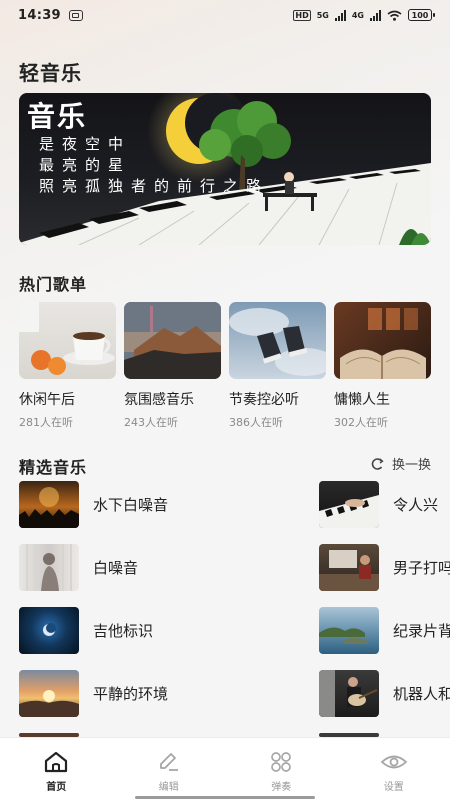  I want to click on nav-play: 弹奏, so click(281, 769).